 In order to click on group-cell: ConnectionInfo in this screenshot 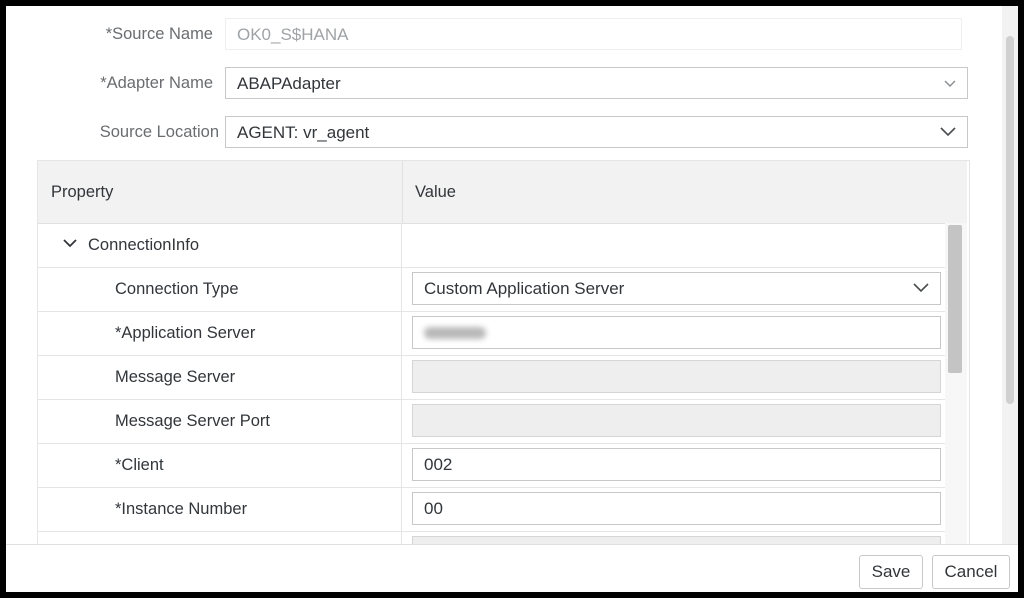, I will do `click(220, 245)`.